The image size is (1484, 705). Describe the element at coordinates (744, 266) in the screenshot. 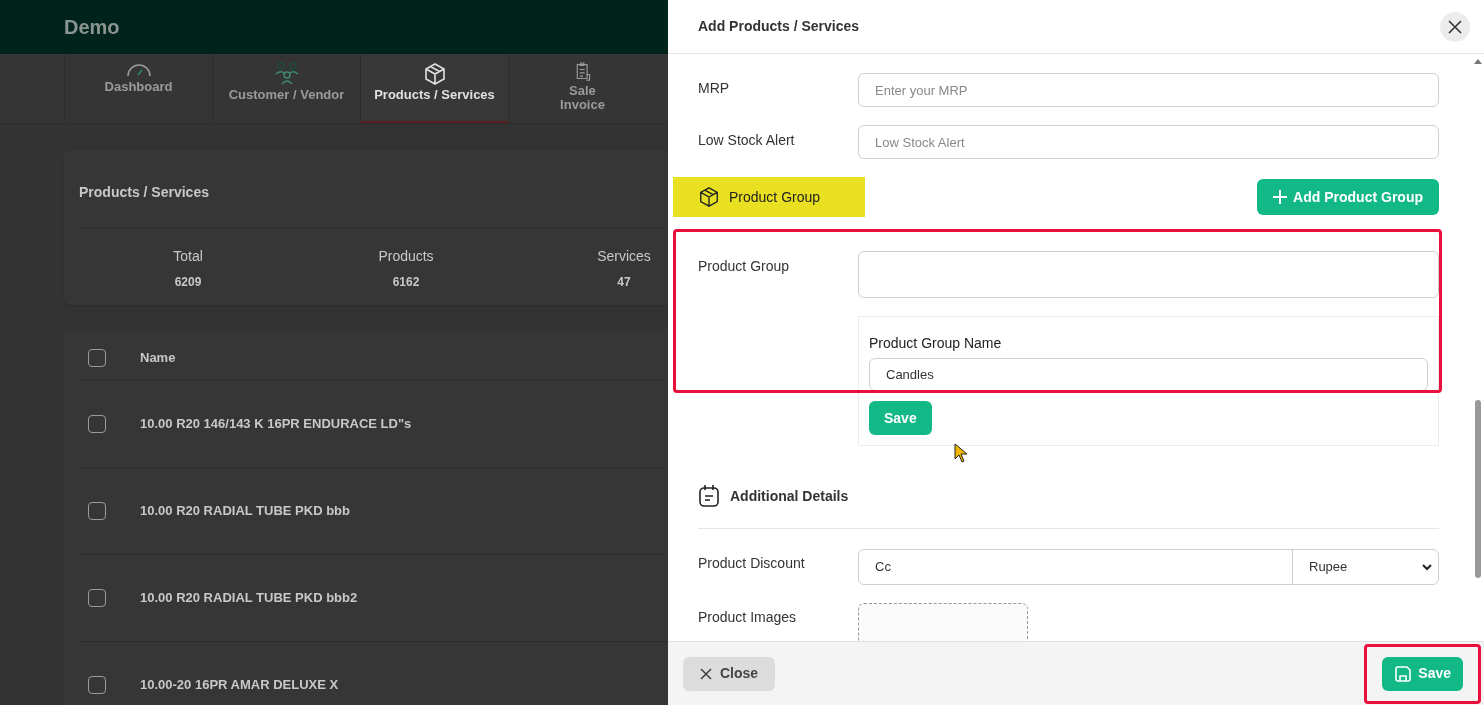

I see `field-label: Product Group` at that location.